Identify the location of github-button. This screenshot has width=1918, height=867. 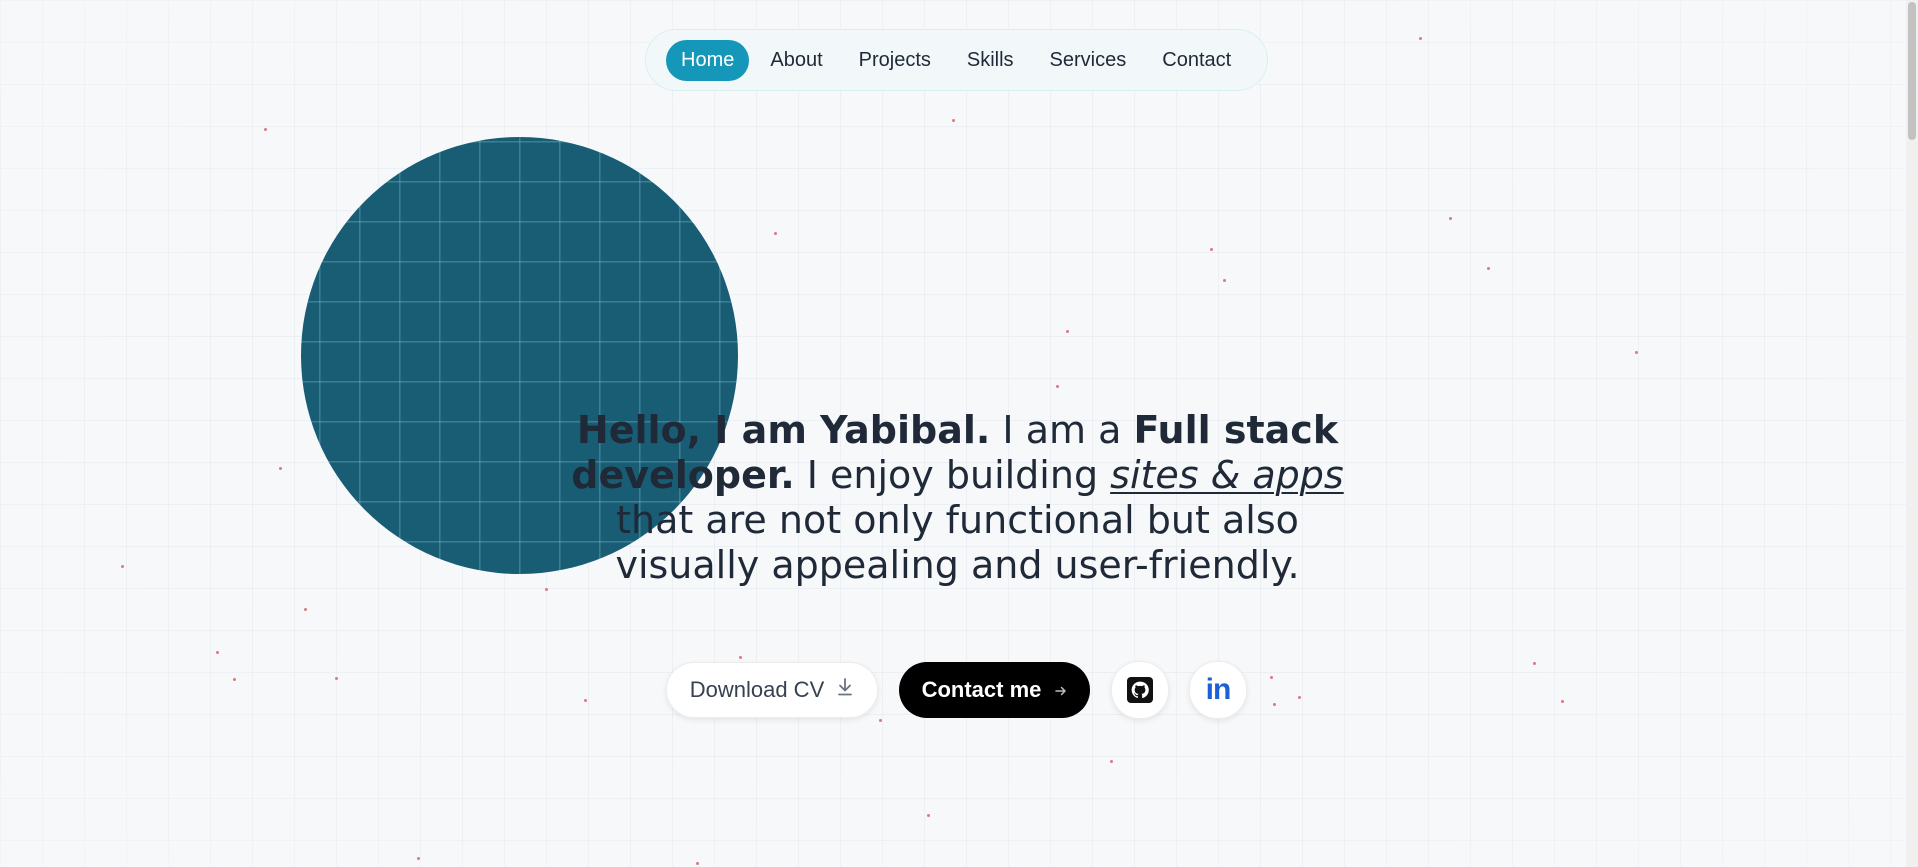
(1140, 690).